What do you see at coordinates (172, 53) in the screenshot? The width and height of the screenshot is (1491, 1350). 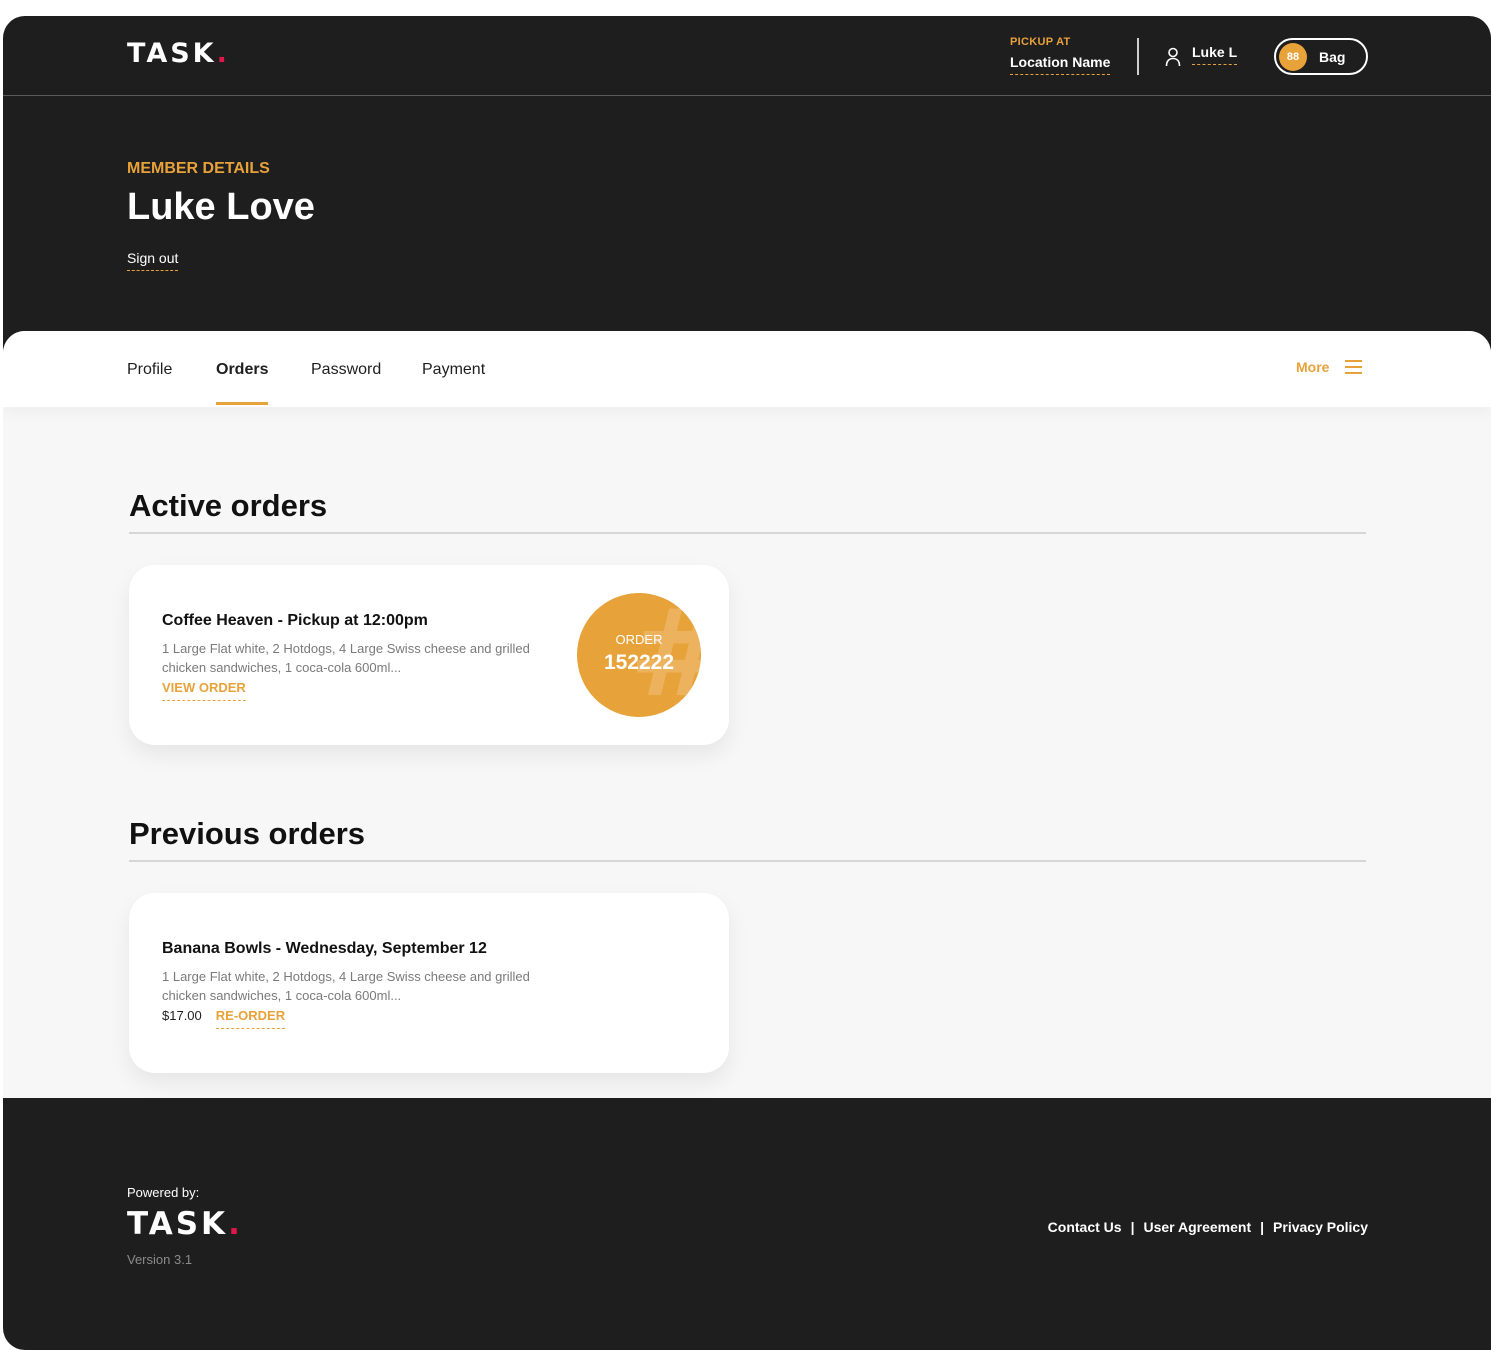 I see `logo-text: TASK` at bounding box center [172, 53].